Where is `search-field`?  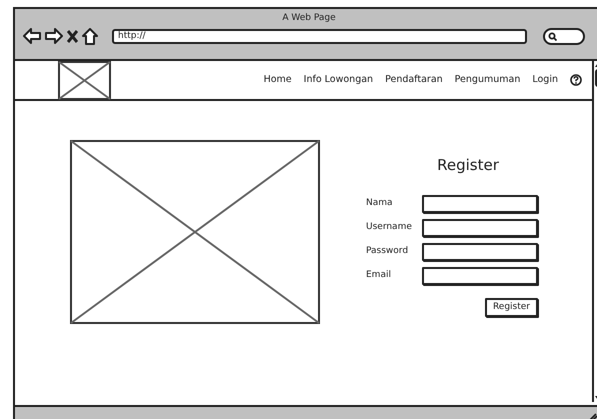 search-field is located at coordinates (564, 36).